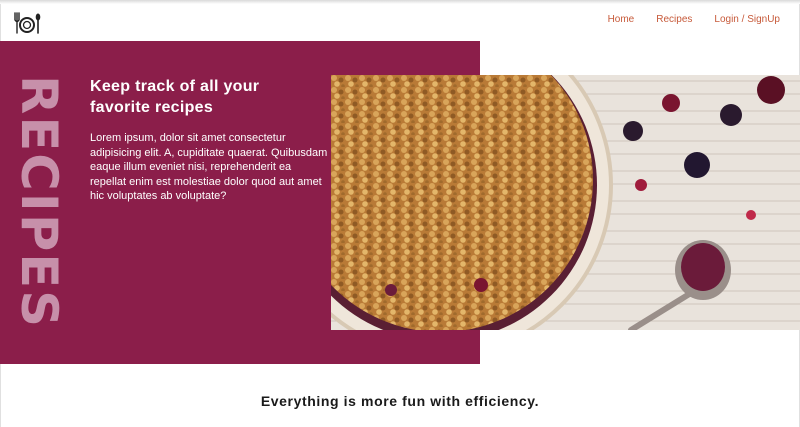 The height and width of the screenshot is (427, 800). What do you see at coordinates (674, 19) in the screenshot?
I see `nav-recipes-link: Recipes` at bounding box center [674, 19].